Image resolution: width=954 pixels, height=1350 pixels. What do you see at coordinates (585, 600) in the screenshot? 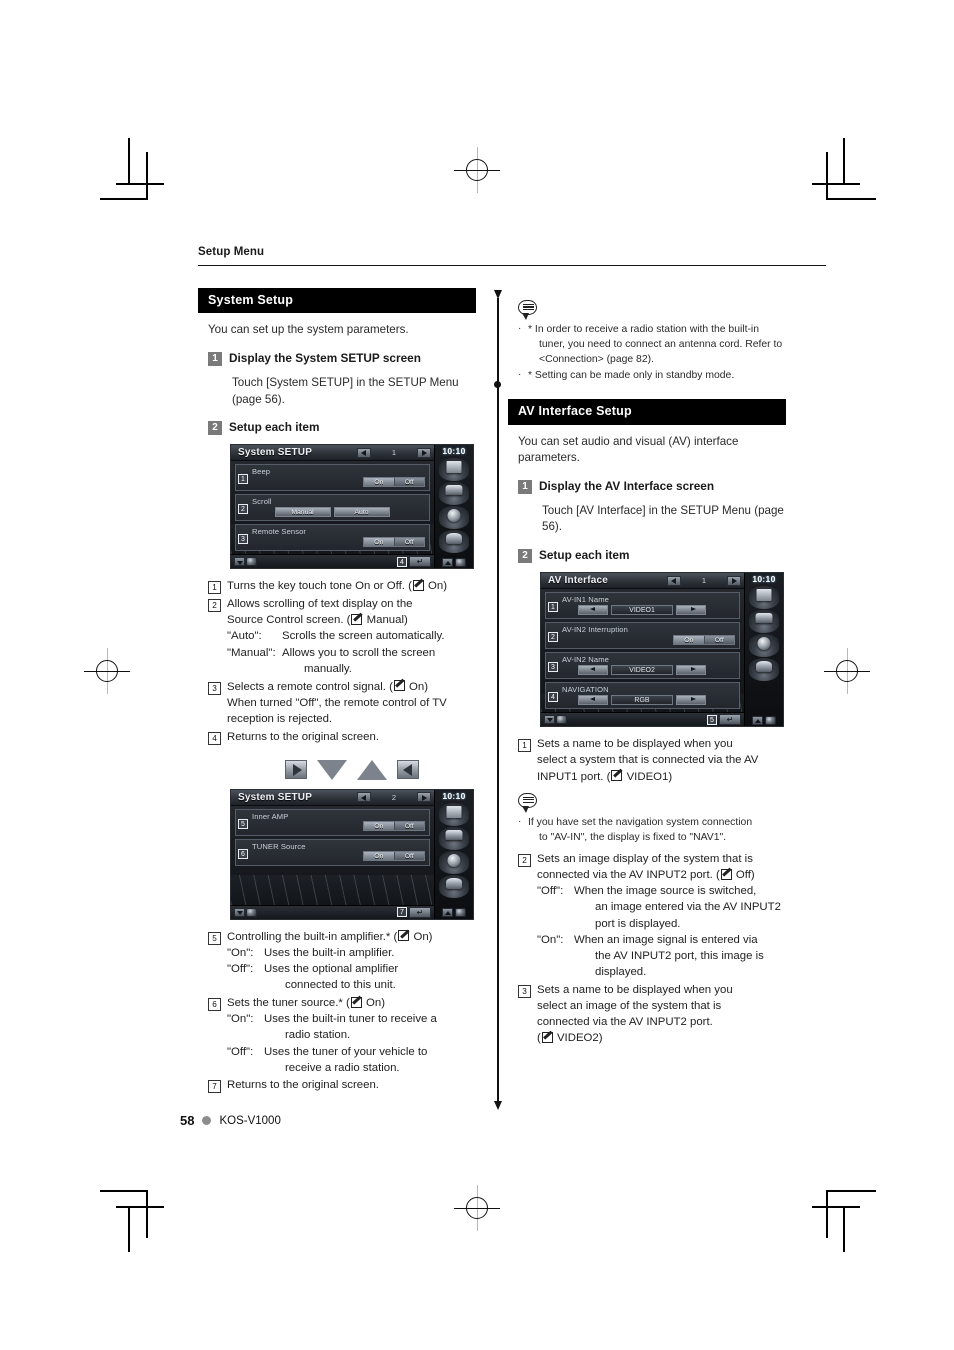
I see `device-row-label: AV-IN1 Name` at bounding box center [585, 600].